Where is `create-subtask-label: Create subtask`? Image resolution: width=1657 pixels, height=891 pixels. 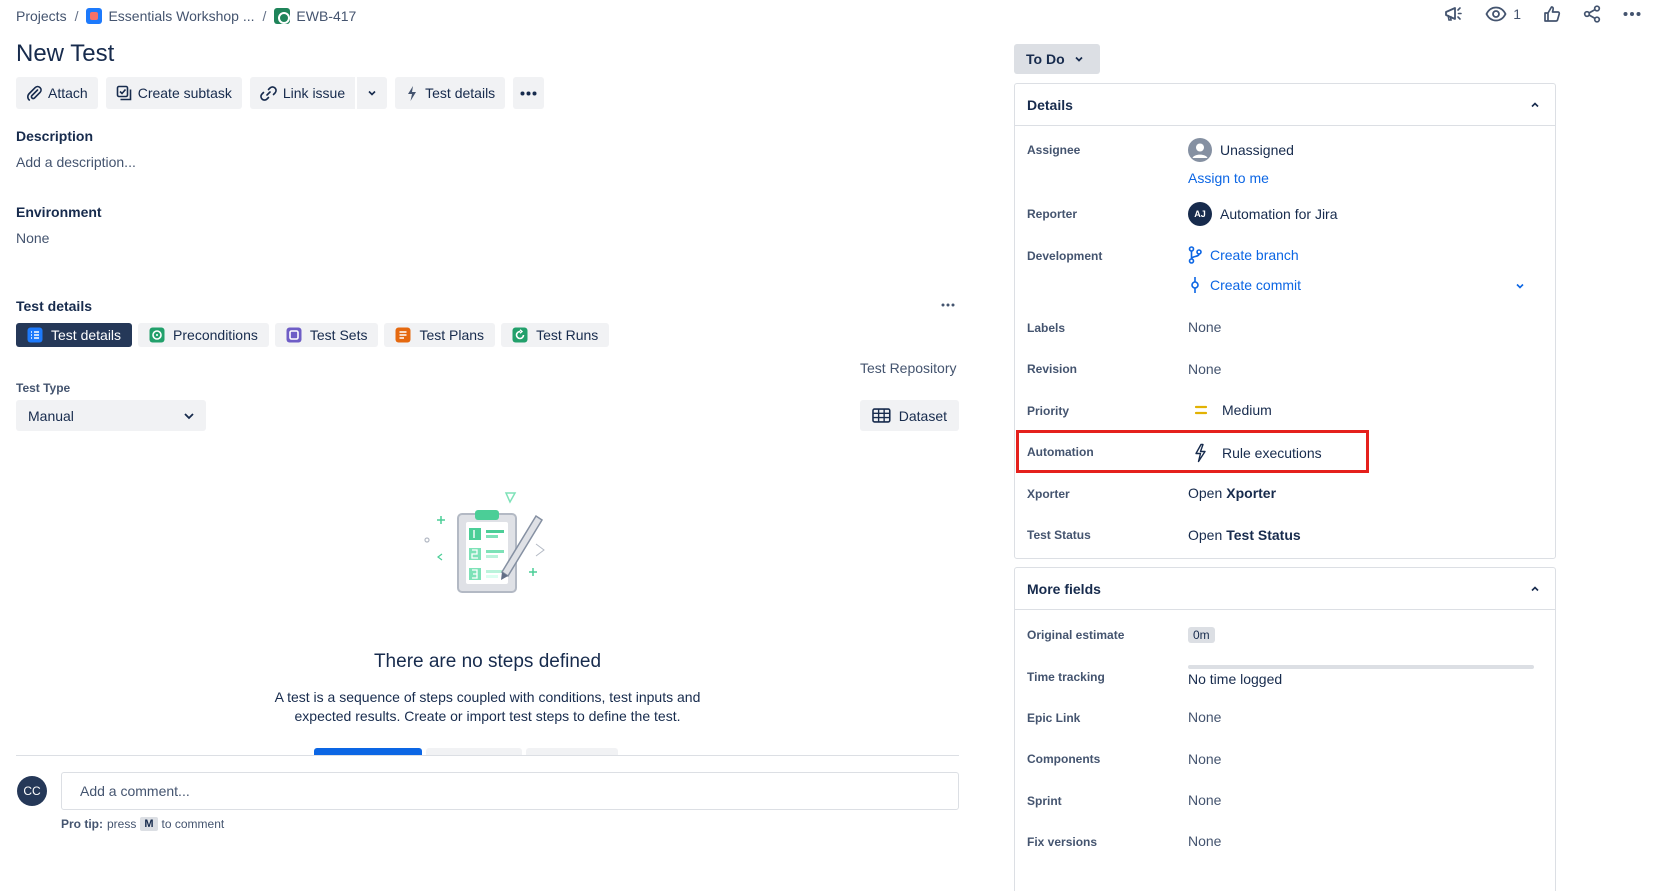
create-subtask-label: Create subtask is located at coordinates (184, 93).